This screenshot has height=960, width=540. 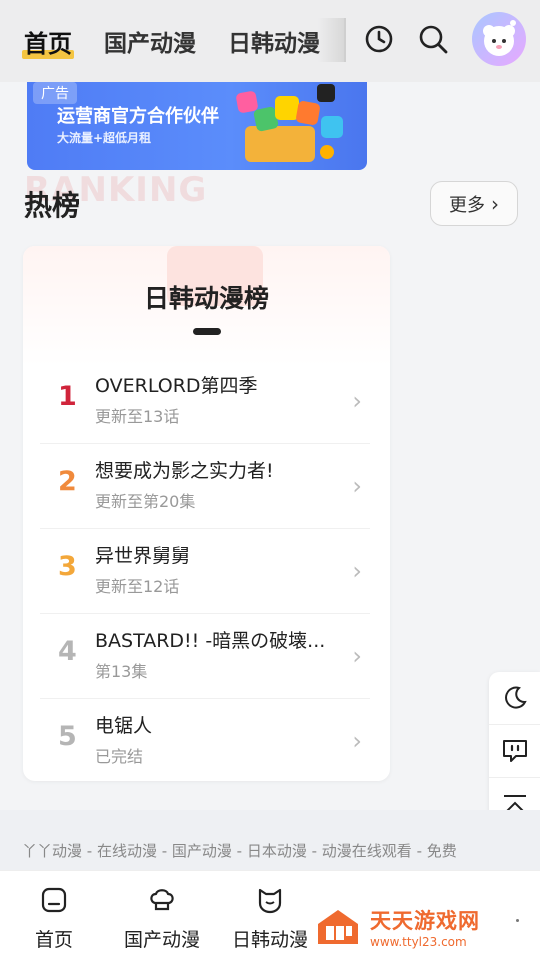 I want to click on tab-jp-kr-anime: 日韩动漫, so click(x=274, y=41).